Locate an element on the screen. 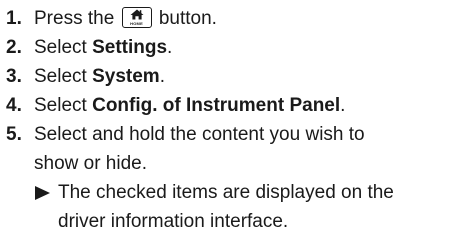 This screenshot has width=470, height=241. menu-item-system: System is located at coordinates (126, 76).